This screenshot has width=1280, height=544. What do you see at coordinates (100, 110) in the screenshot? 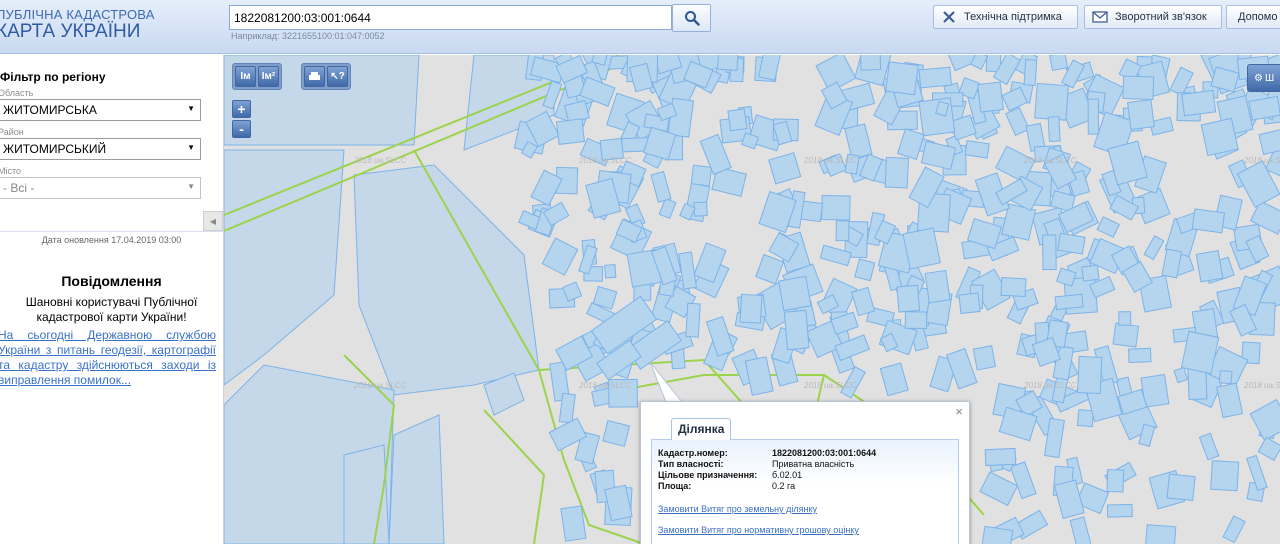
I see `oblast-select: ЖИТОМИРСЬКА ▼` at bounding box center [100, 110].